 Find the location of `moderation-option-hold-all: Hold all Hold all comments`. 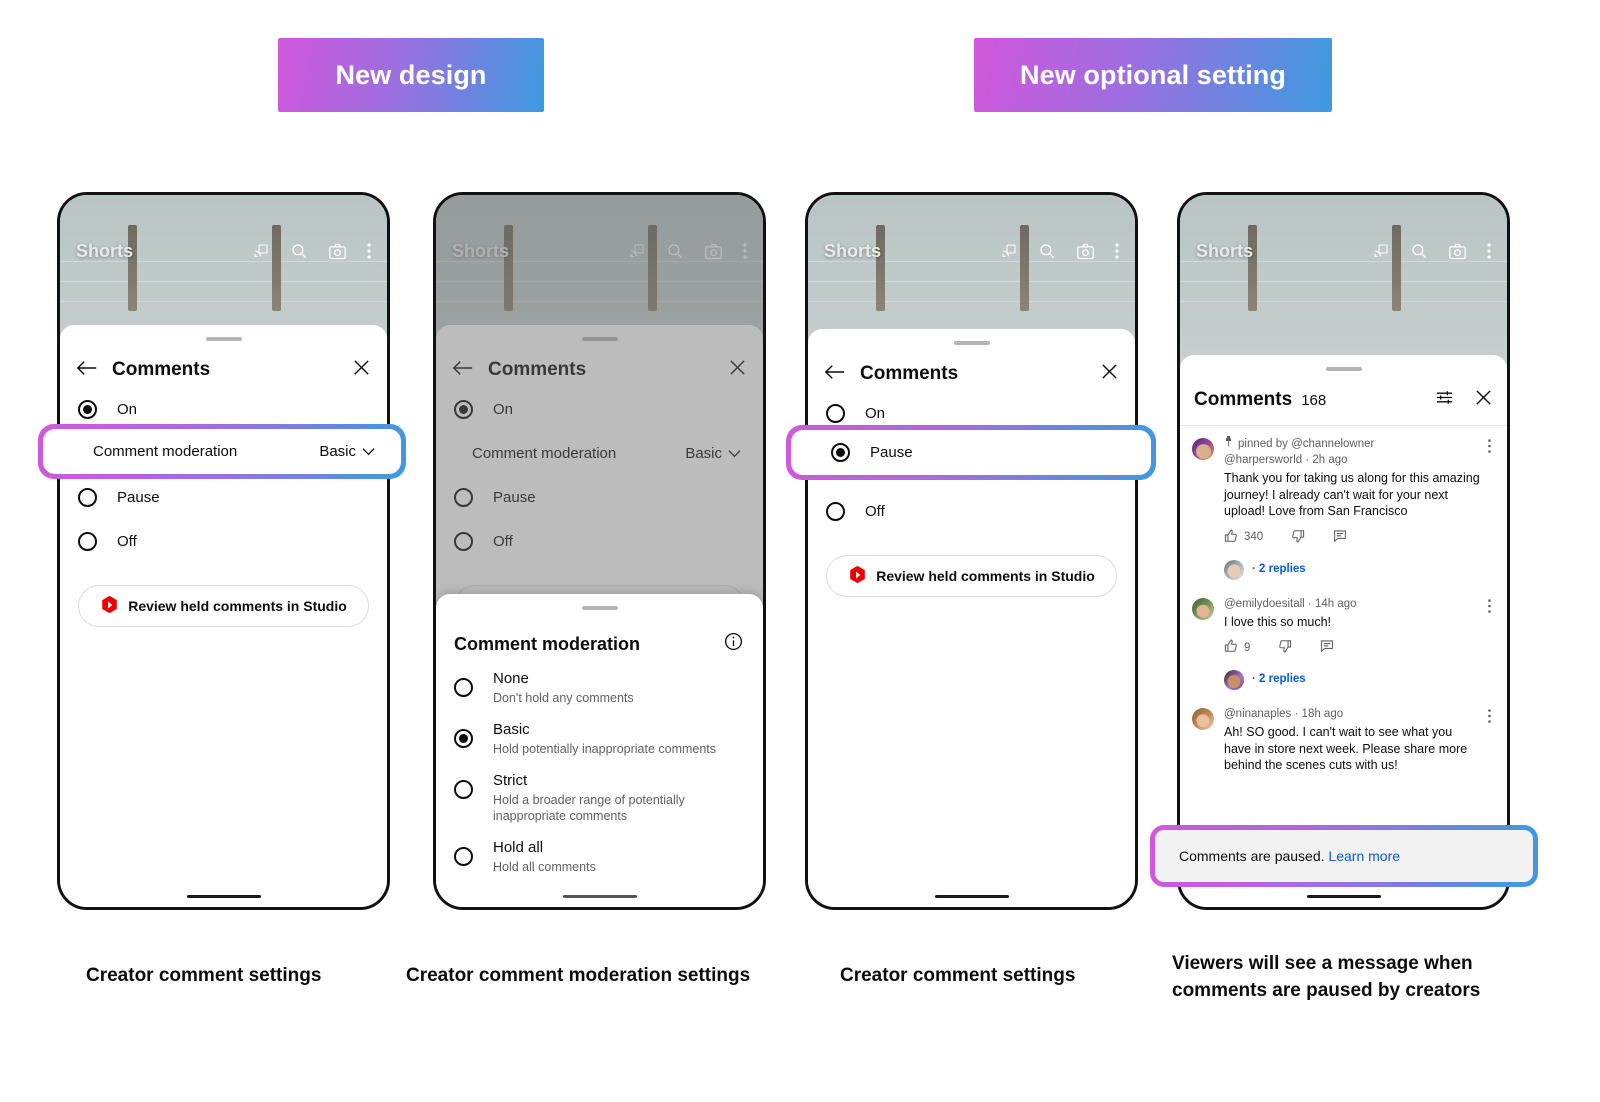

moderation-option-hold-all: Hold all Hold all comments is located at coordinates (599, 856).